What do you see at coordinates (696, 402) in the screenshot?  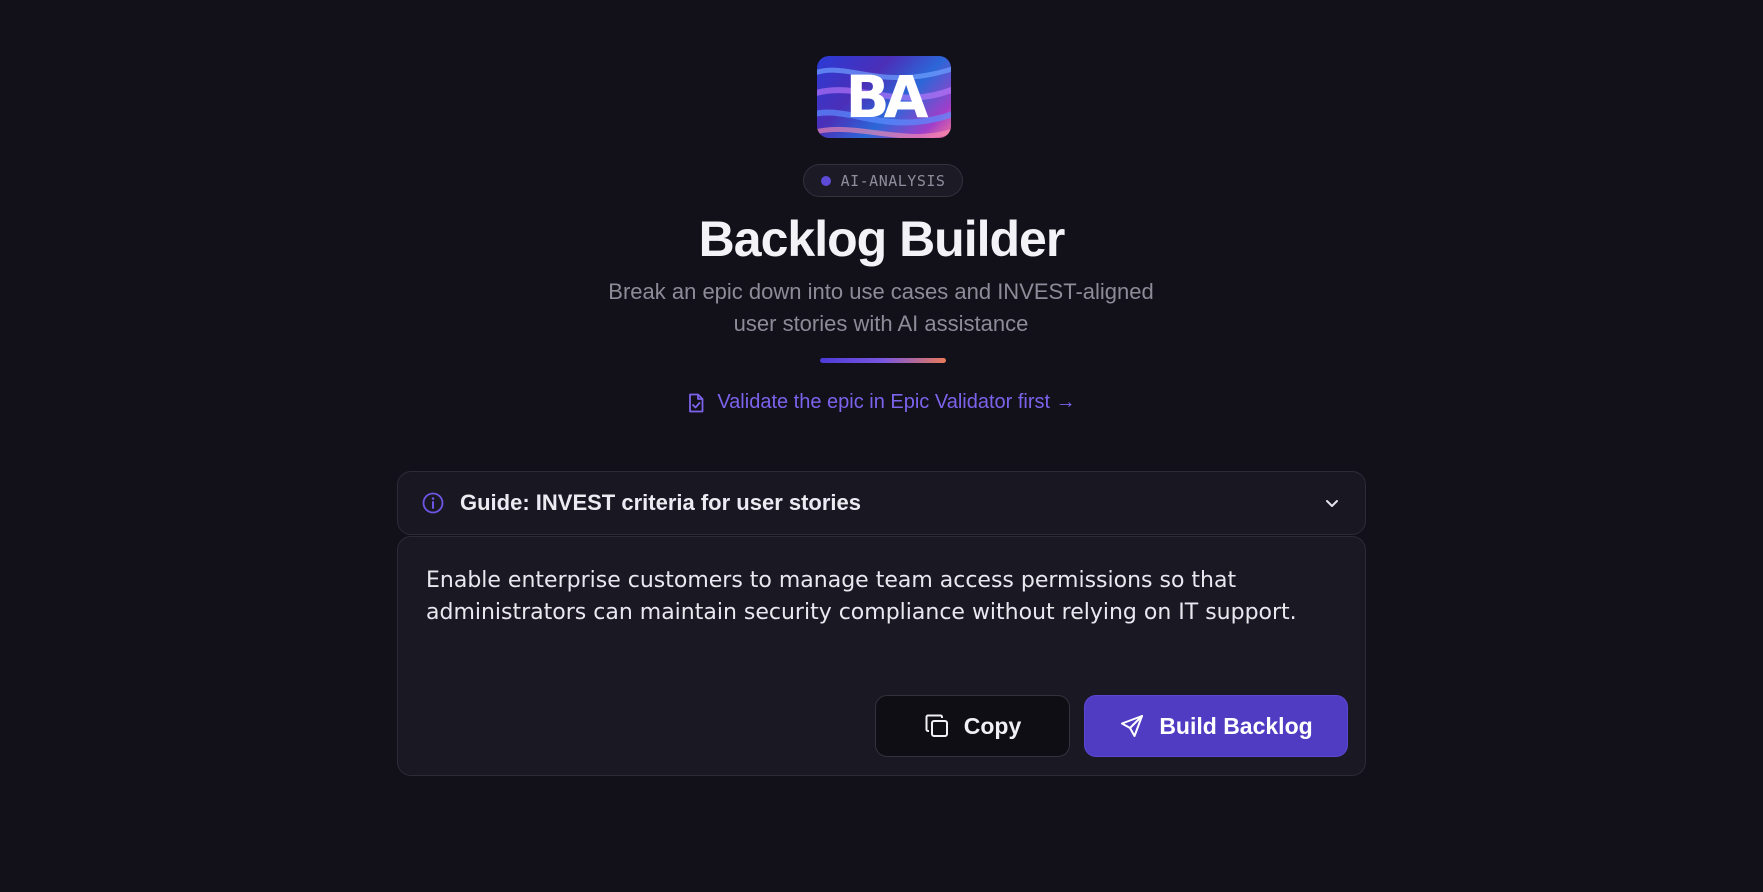 I see `file-check-icon` at bounding box center [696, 402].